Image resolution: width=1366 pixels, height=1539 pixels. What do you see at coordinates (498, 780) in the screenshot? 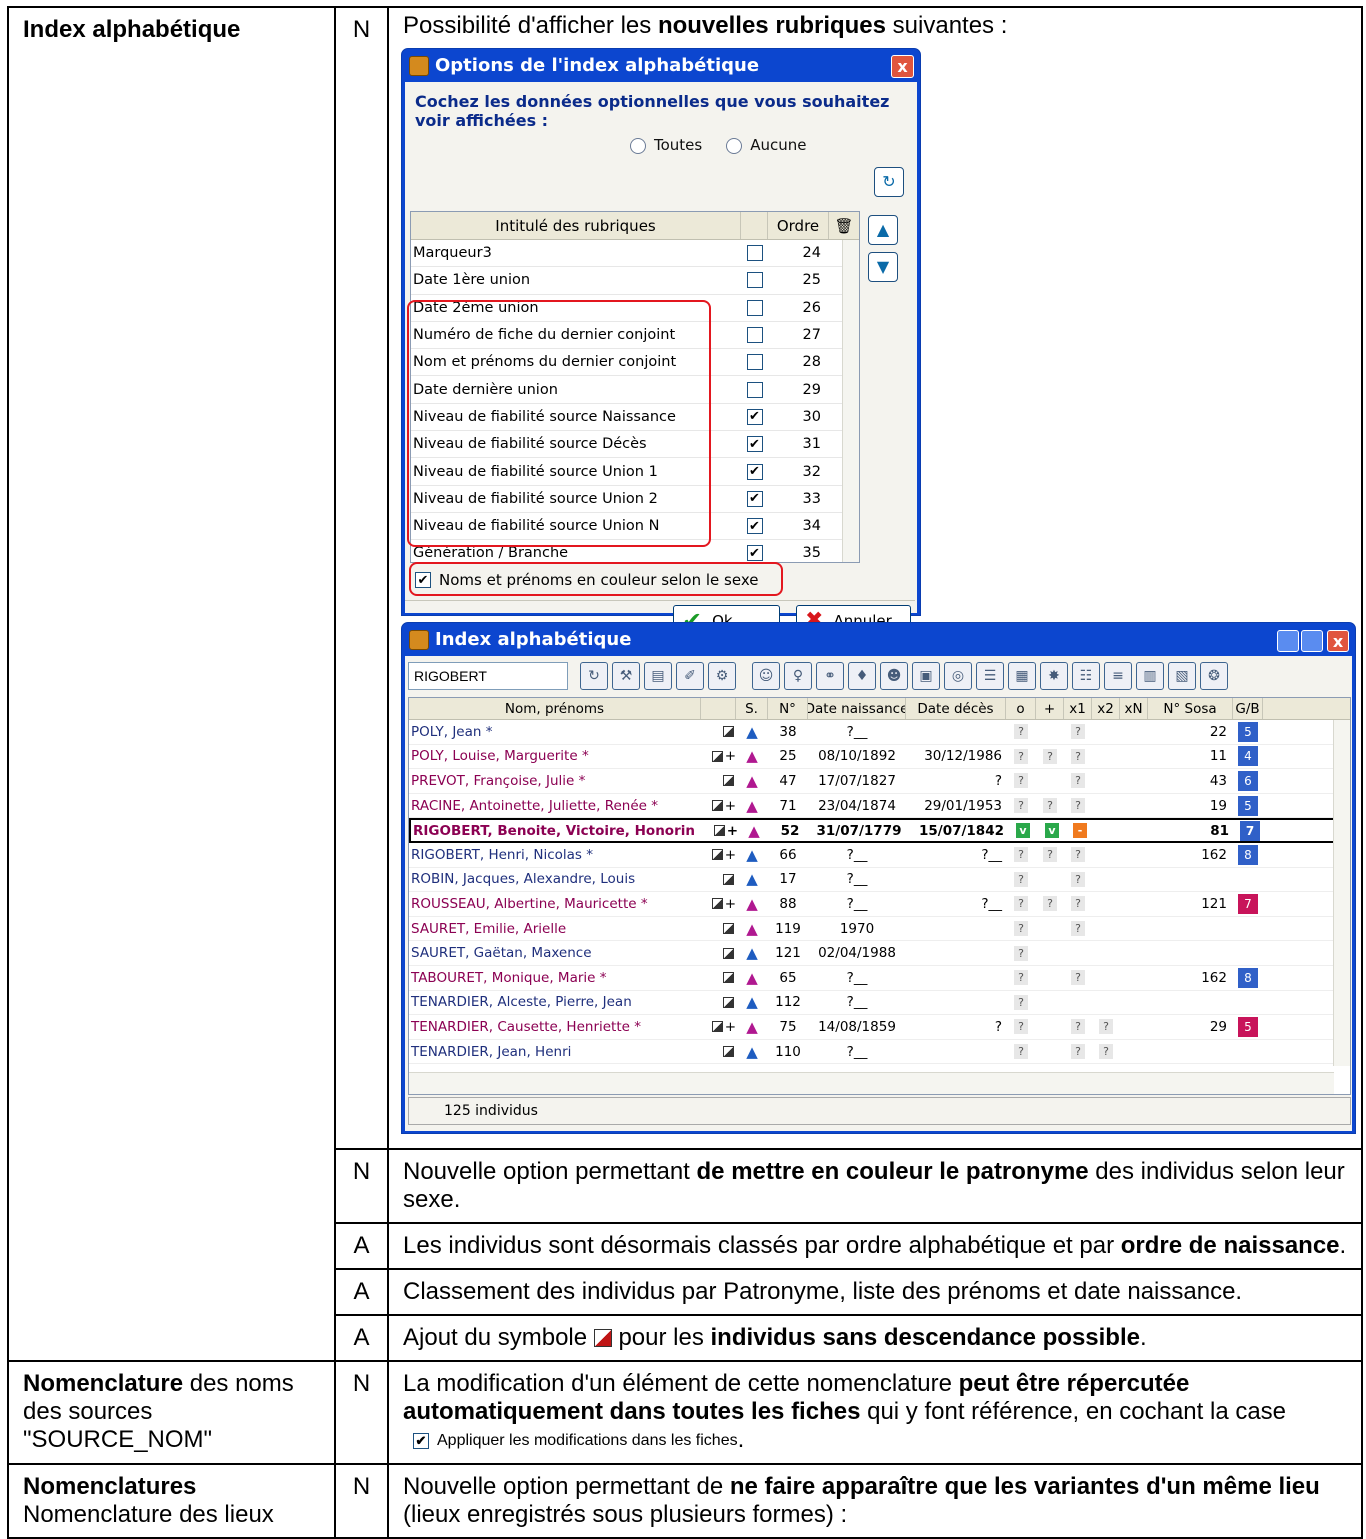
I see `person-name: PREVOT, Françoise, Julie *` at bounding box center [498, 780].